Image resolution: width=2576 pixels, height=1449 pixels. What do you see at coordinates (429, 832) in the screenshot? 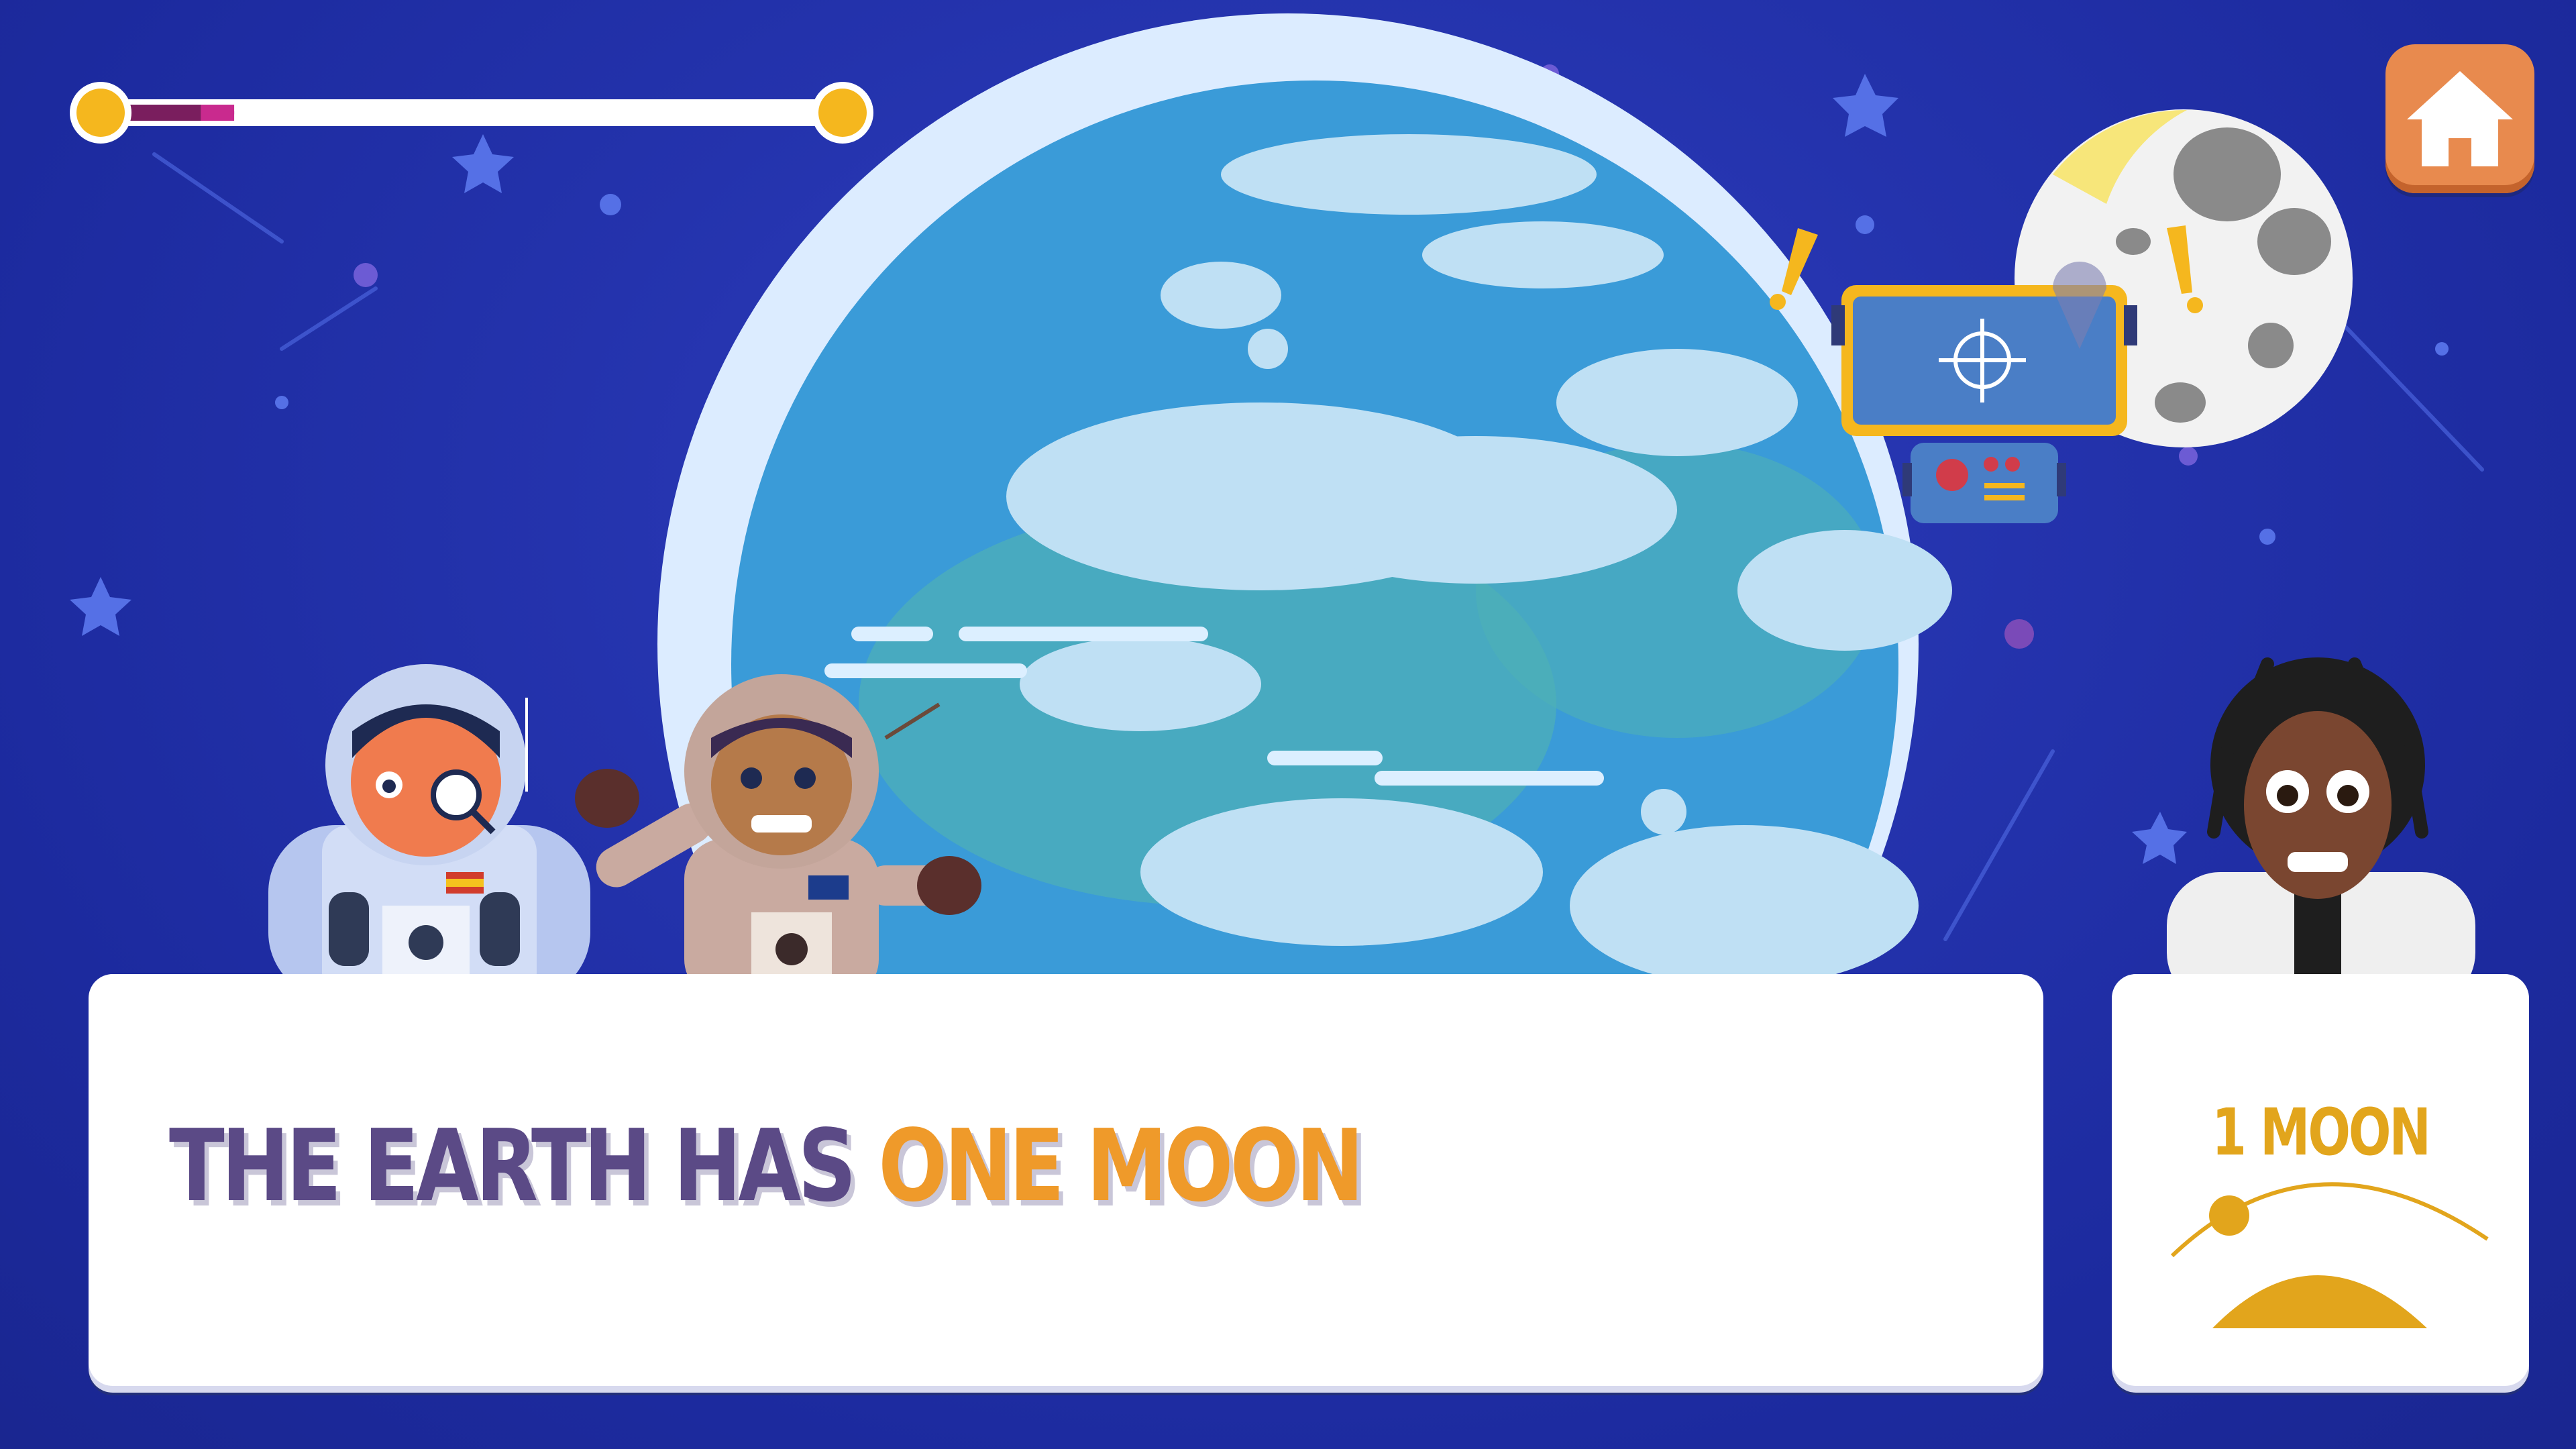
I see `astronaut-character-left` at bounding box center [429, 832].